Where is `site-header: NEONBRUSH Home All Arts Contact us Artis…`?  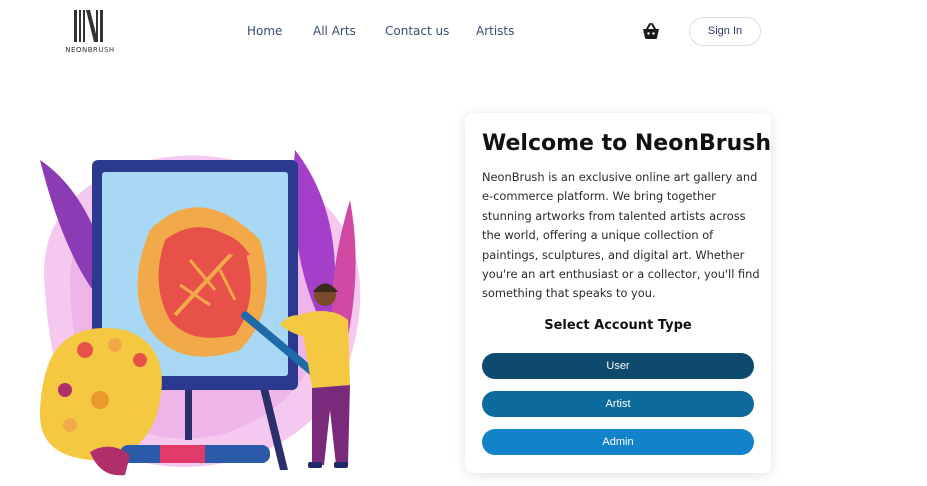 site-header: NEONBRUSH Home All Arts Contact us Artis… is located at coordinates (463, 32).